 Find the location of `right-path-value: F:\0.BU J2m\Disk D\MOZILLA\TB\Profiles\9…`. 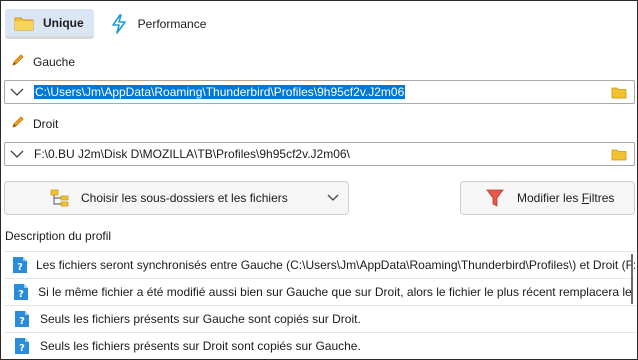

right-path-value: F:\0.BU J2m\Disk D\MOZILLA\TB\Profiles\9… is located at coordinates (192, 154).